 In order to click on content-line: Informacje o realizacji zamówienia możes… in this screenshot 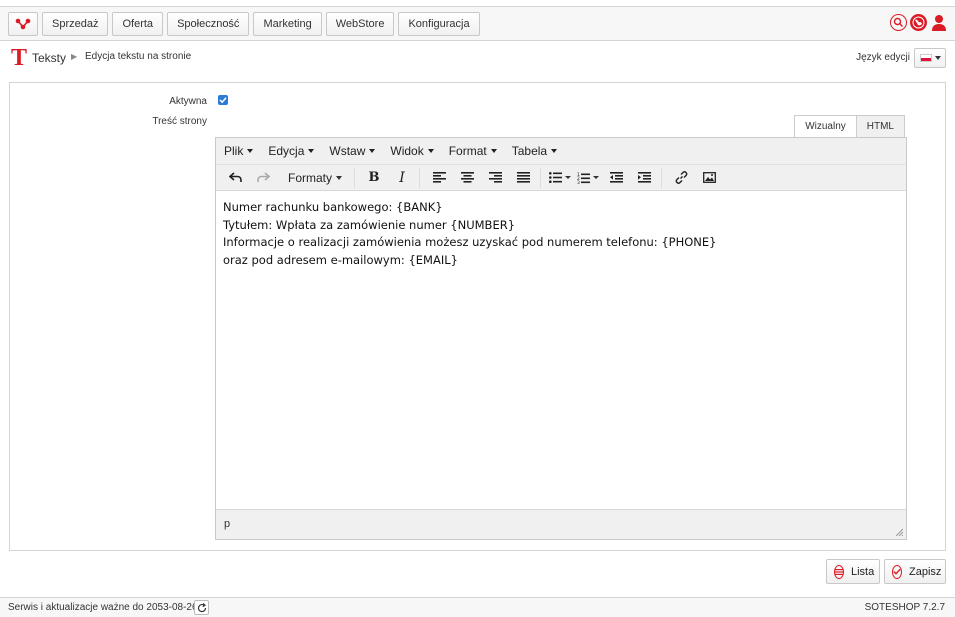, I will do `click(470, 242)`.